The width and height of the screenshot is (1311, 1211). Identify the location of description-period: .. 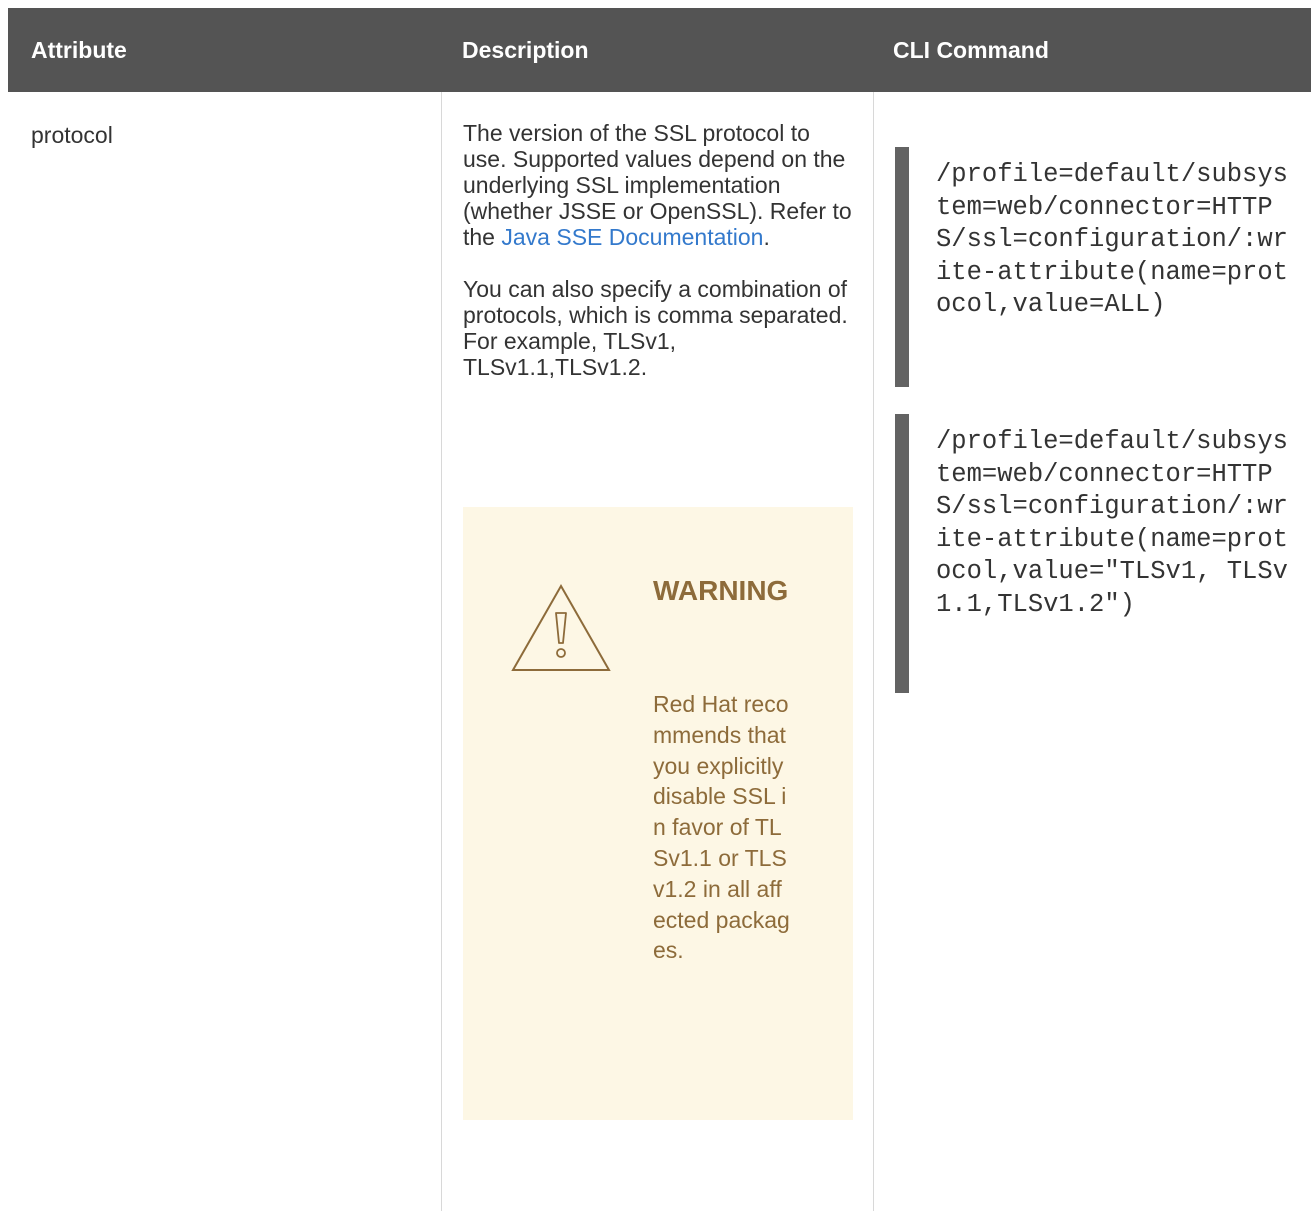
(766, 237).